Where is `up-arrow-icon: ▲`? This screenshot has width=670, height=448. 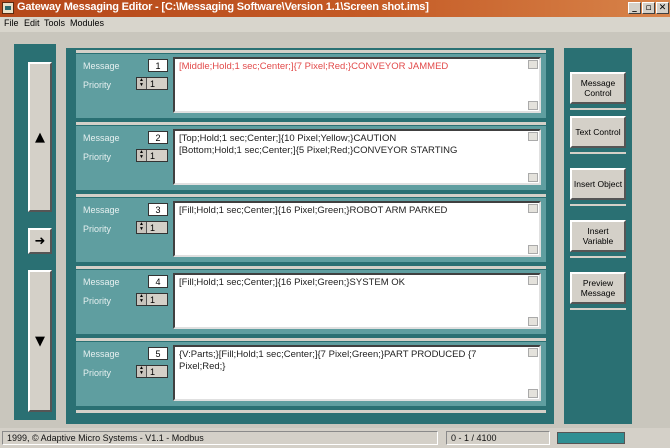
up-arrow-icon: ▲ is located at coordinates (40, 137).